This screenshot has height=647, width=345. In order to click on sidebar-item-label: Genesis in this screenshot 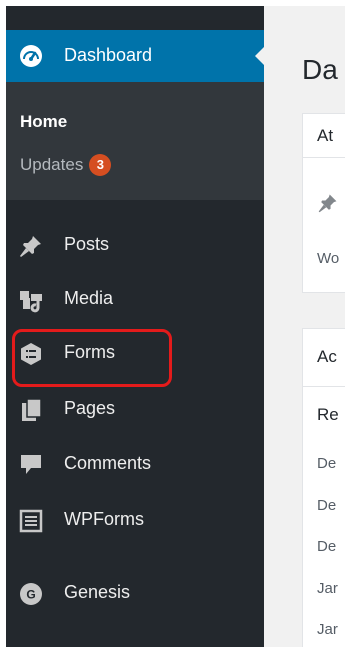, I will do `click(97, 592)`.